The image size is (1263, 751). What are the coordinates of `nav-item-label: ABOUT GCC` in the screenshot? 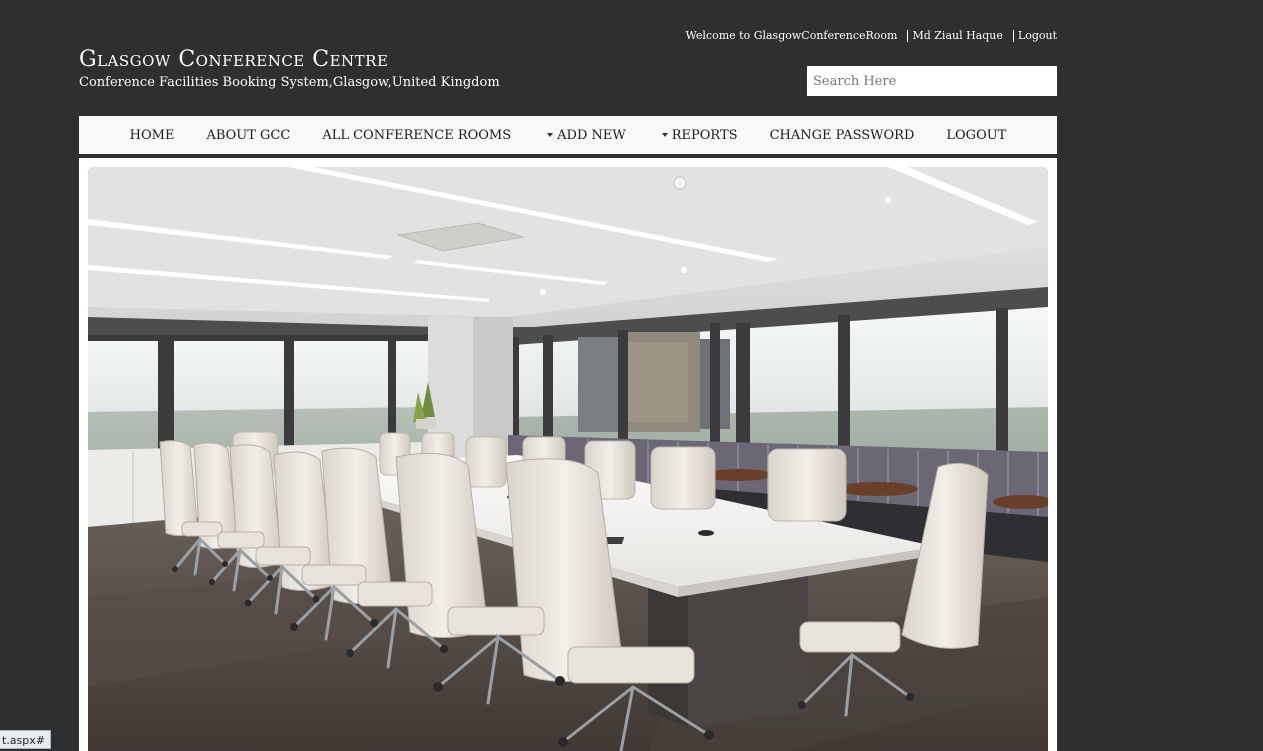 It's located at (248, 135).